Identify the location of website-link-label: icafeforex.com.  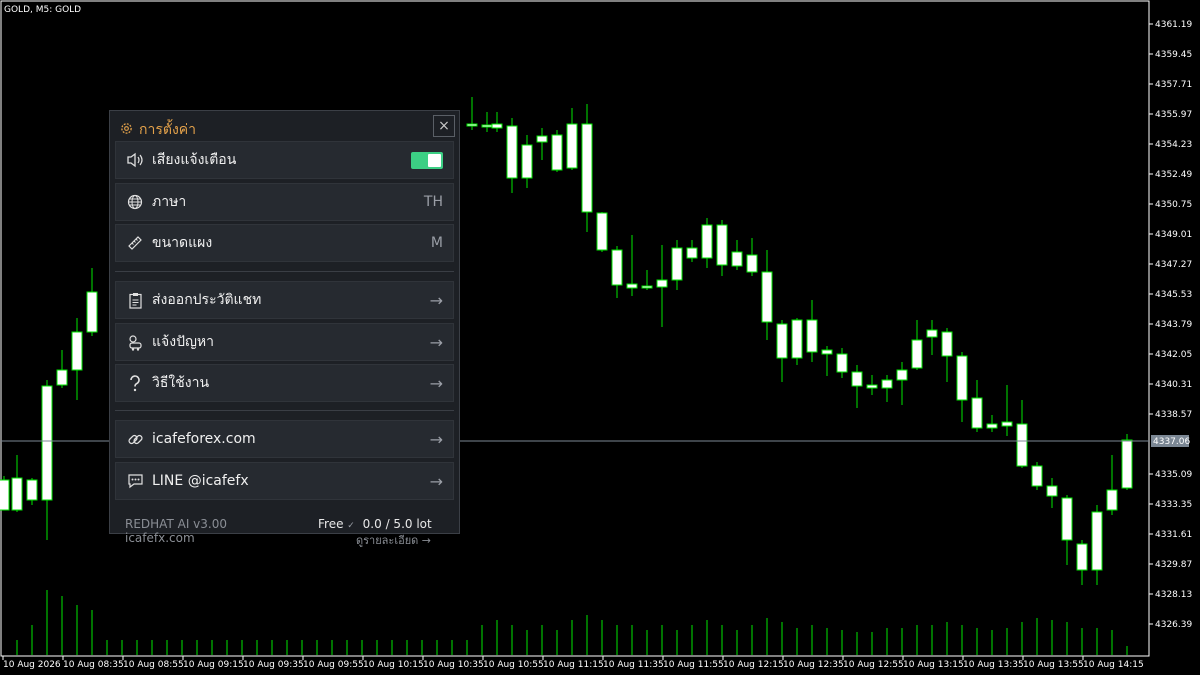
(204, 439).